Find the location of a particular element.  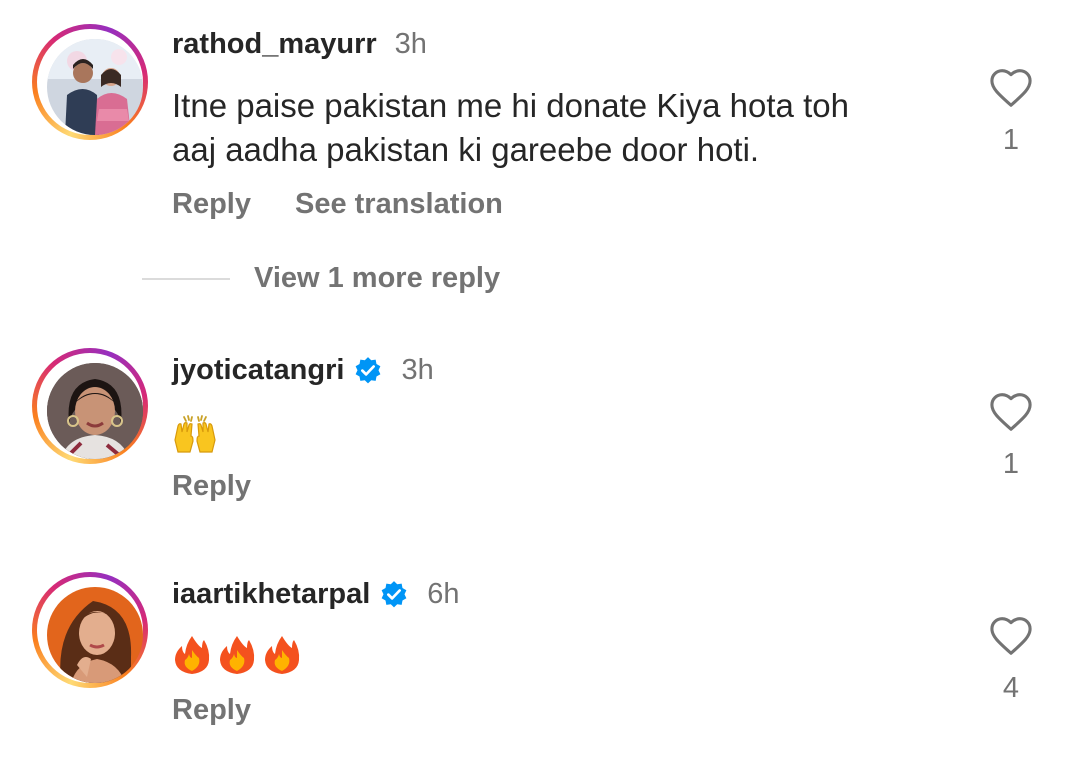

username: iaartikhetarpal is located at coordinates (271, 594).